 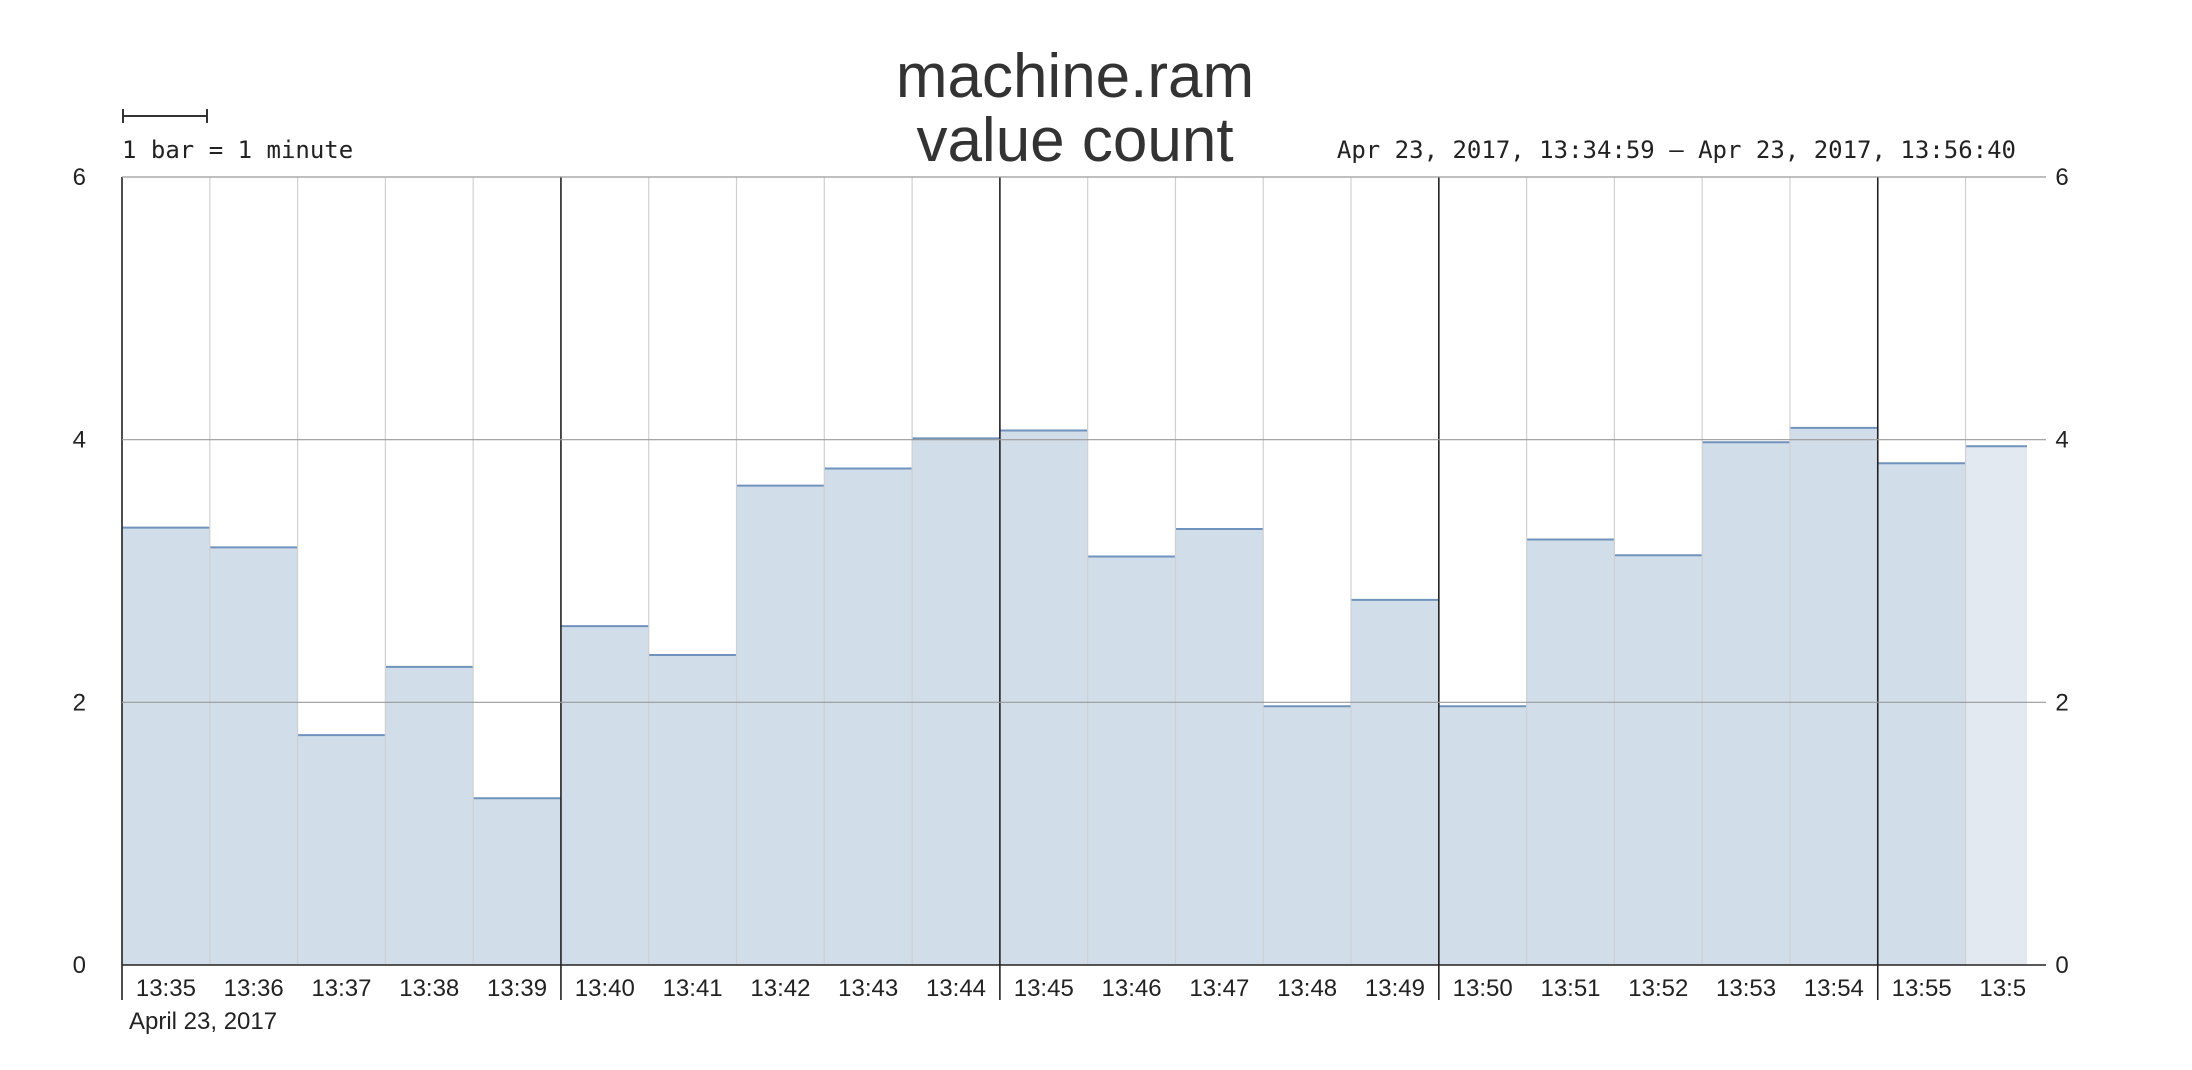 I want to click on y-tick-label-right: 0, so click(x=2061, y=965).